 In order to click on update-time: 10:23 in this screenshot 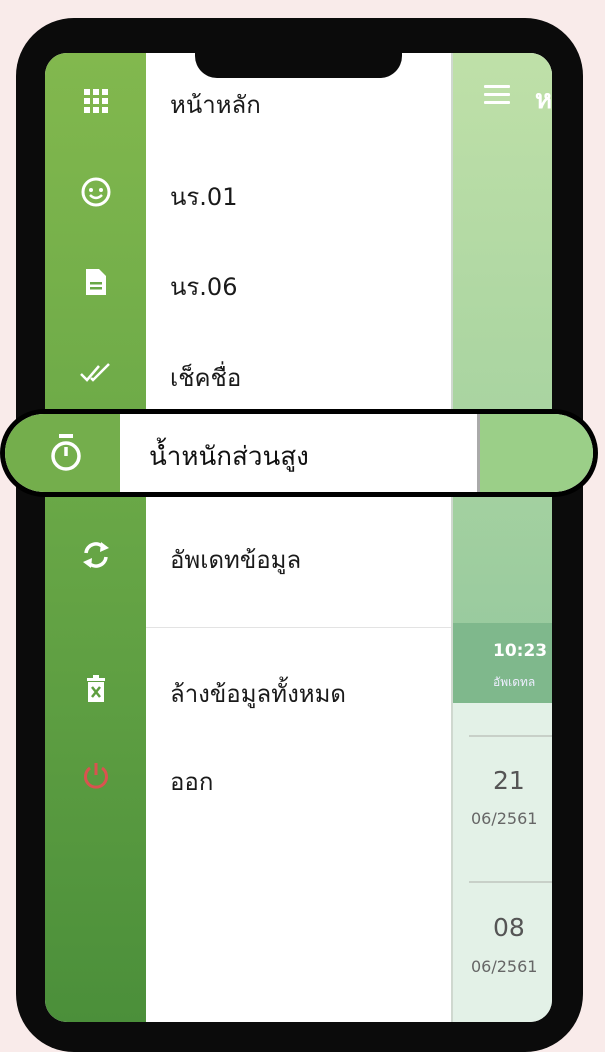, I will do `click(520, 651)`.